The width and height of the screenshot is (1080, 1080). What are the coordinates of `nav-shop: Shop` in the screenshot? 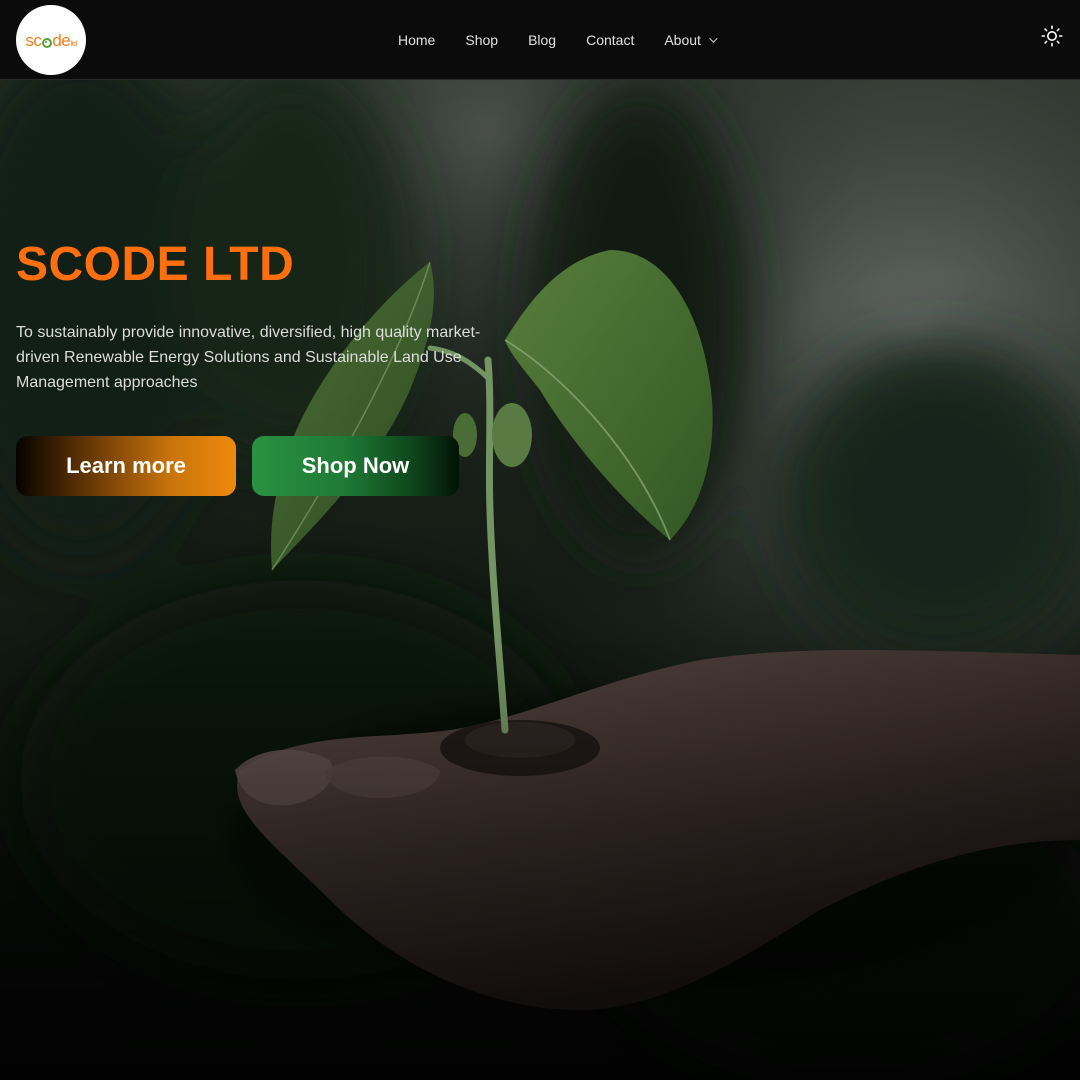 It's located at (481, 40).